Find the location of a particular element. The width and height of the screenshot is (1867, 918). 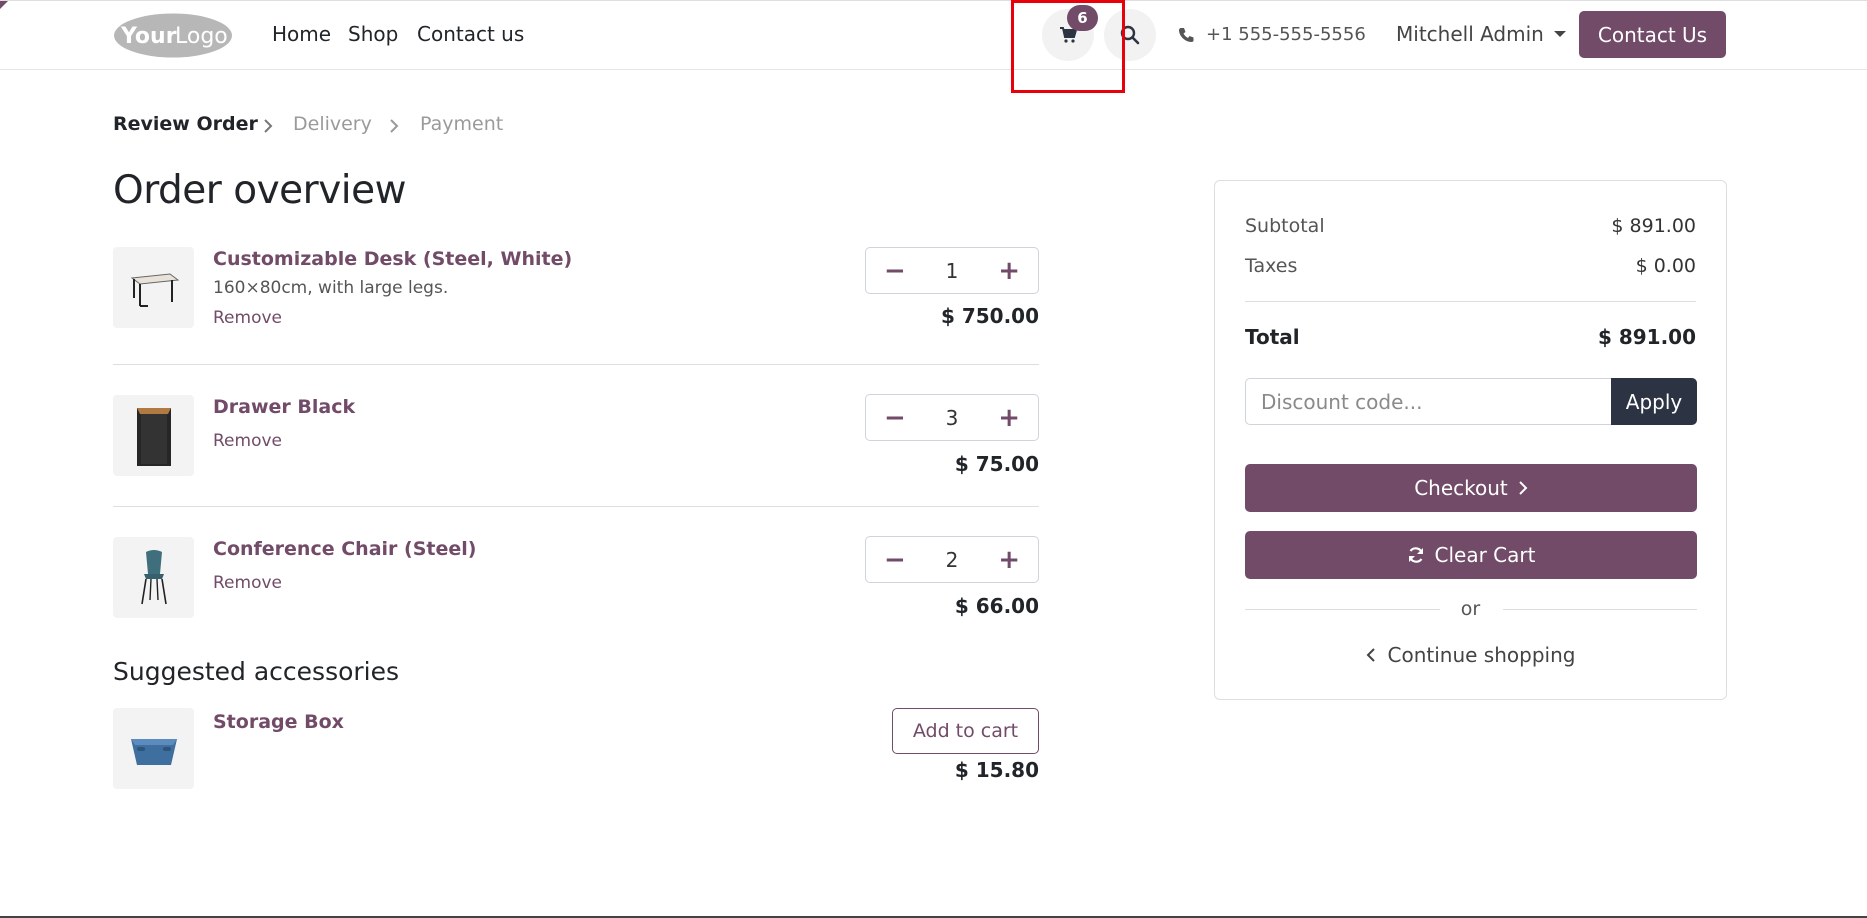

phone-link: +1 555-555-5556 is located at coordinates (1272, 34).